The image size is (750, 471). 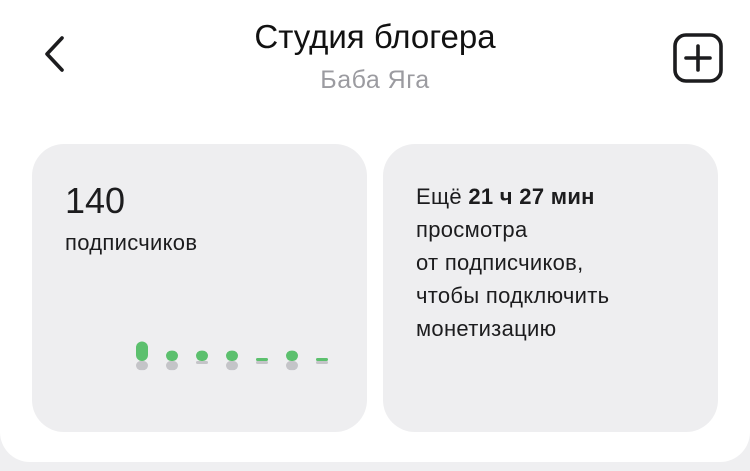 I want to click on monetization-line-1: Ещё 21 ч 27 мин, so click(x=561, y=196).